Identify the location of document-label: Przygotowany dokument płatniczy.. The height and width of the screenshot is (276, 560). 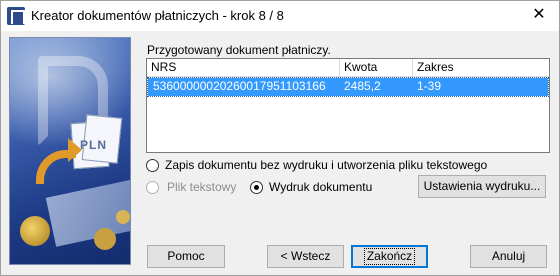
(239, 50).